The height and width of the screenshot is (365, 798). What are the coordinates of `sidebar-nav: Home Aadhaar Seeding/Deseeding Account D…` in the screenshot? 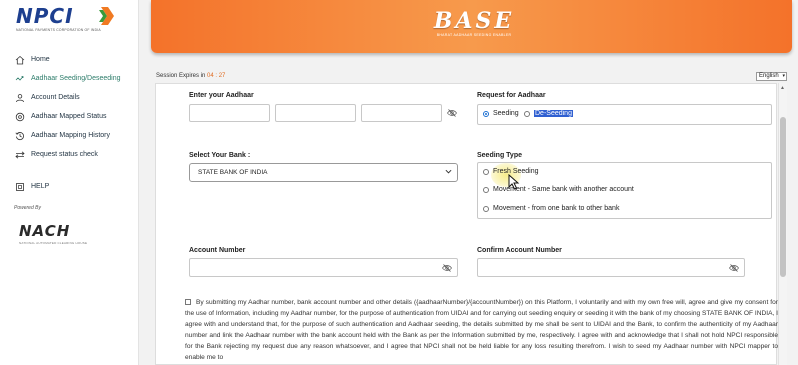 It's located at (69, 123).